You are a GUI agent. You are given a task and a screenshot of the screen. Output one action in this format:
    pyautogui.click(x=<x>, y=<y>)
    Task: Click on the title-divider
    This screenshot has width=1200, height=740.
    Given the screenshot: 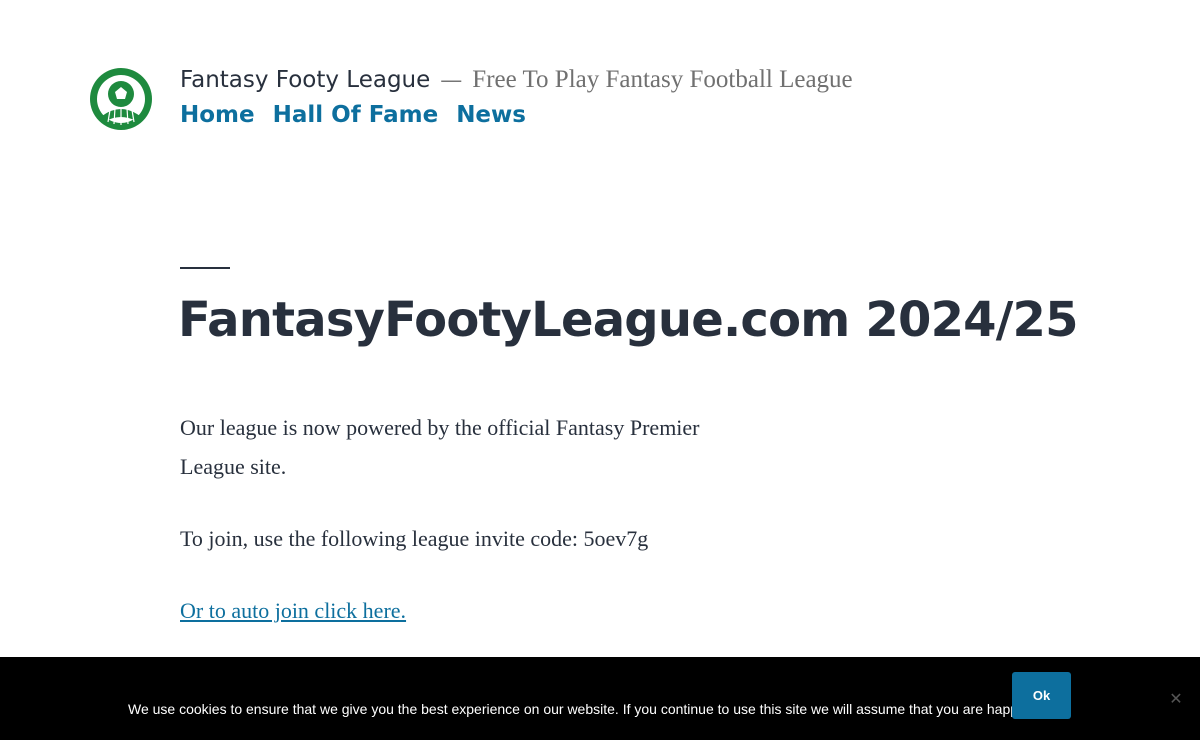 What is the action you would take?
    pyautogui.click(x=205, y=268)
    